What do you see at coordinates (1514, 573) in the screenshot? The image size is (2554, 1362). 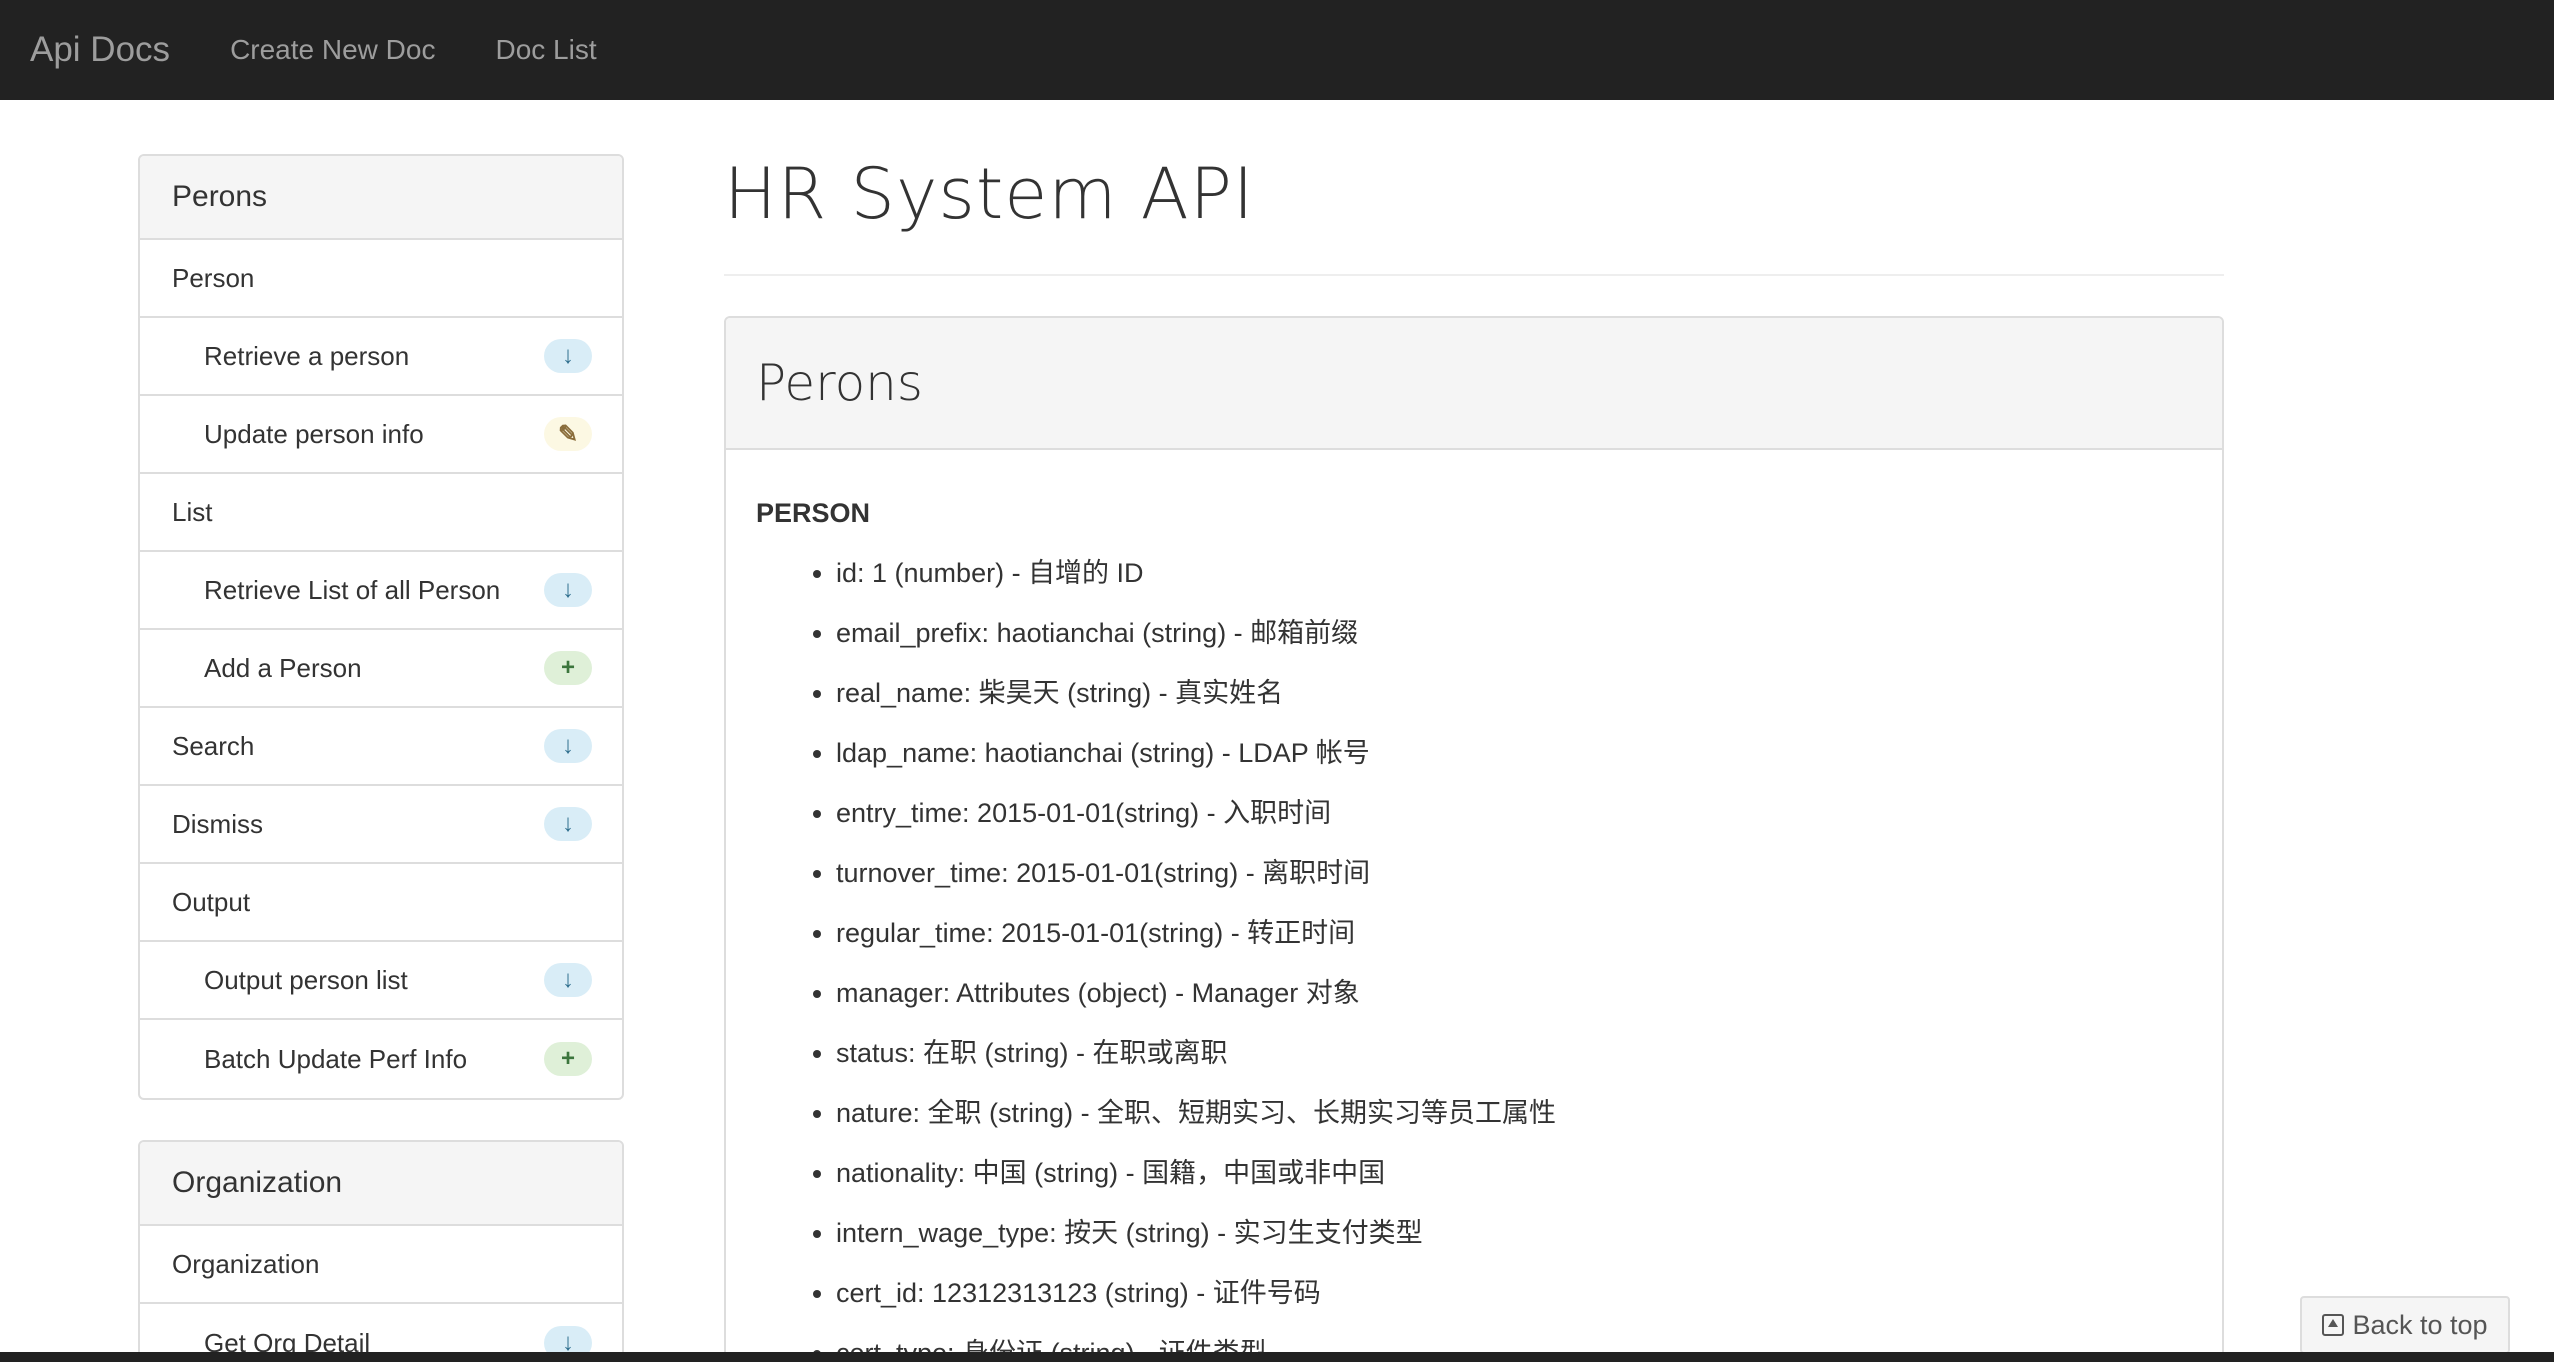 I see `attribute-item: id: 1 (number) - 自增的 ID` at bounding box center [1514, 573].